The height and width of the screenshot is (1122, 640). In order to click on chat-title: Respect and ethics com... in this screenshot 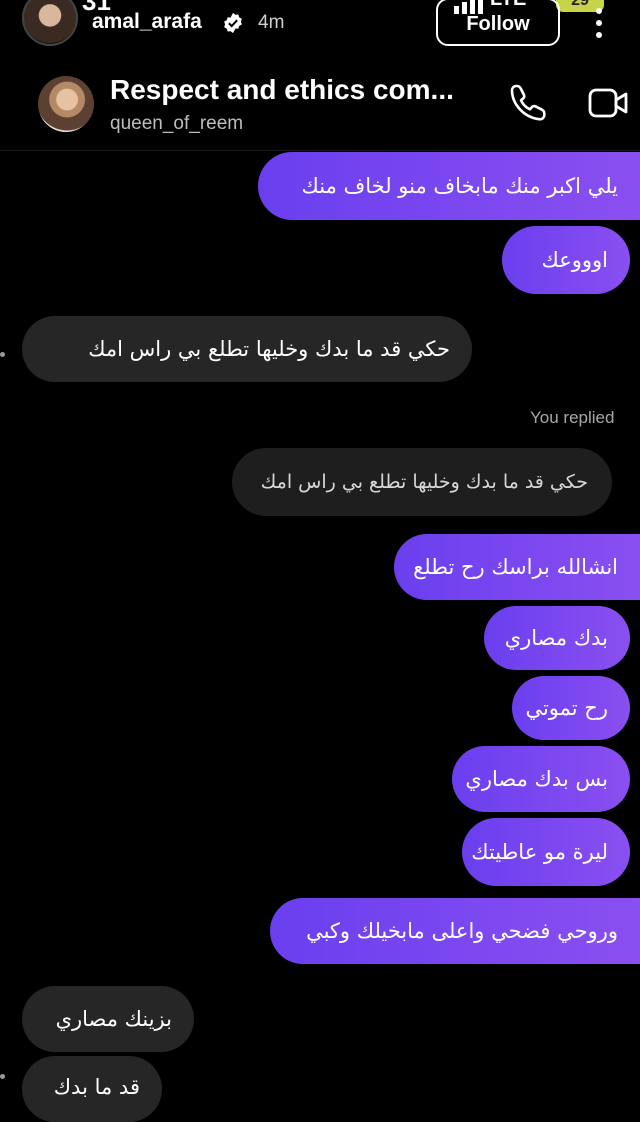, I will do `click(282, 90)`.